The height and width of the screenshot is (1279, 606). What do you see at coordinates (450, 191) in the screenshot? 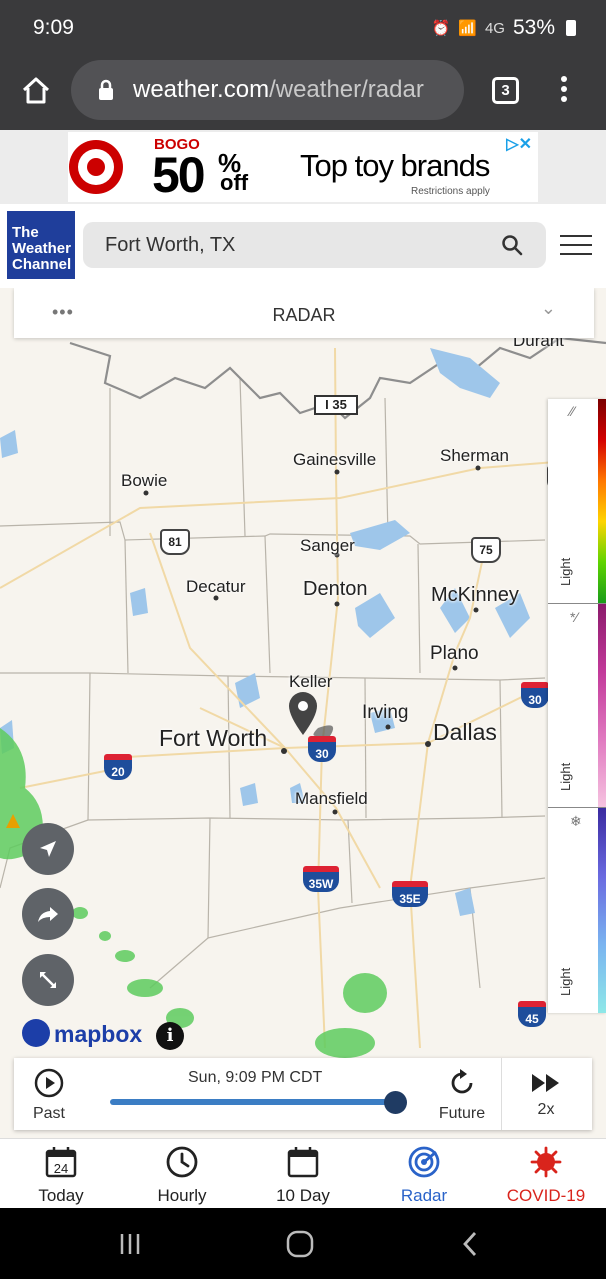
I see `ad-restrictions: Restrictions apply` at bounding box center [450, 191].